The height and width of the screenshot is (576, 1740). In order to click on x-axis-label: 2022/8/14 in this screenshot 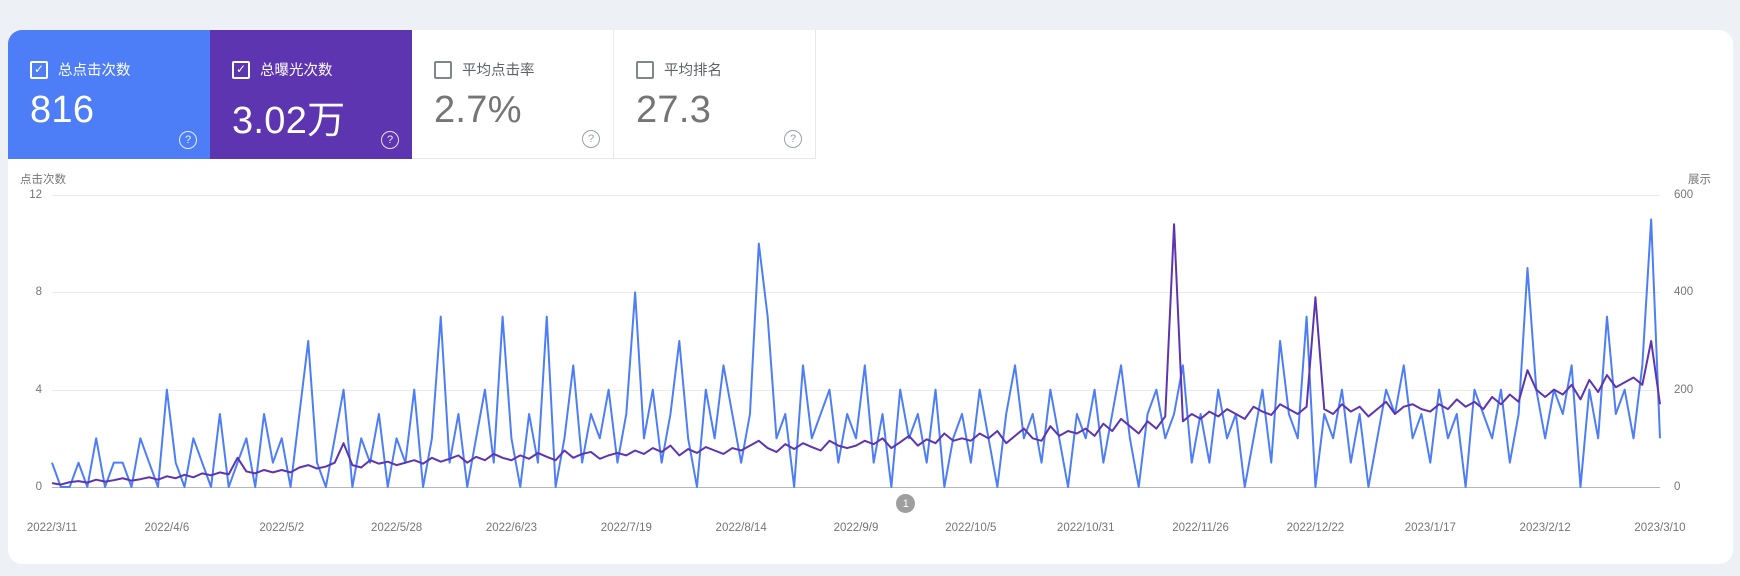, I will do `click(741, 528)`.